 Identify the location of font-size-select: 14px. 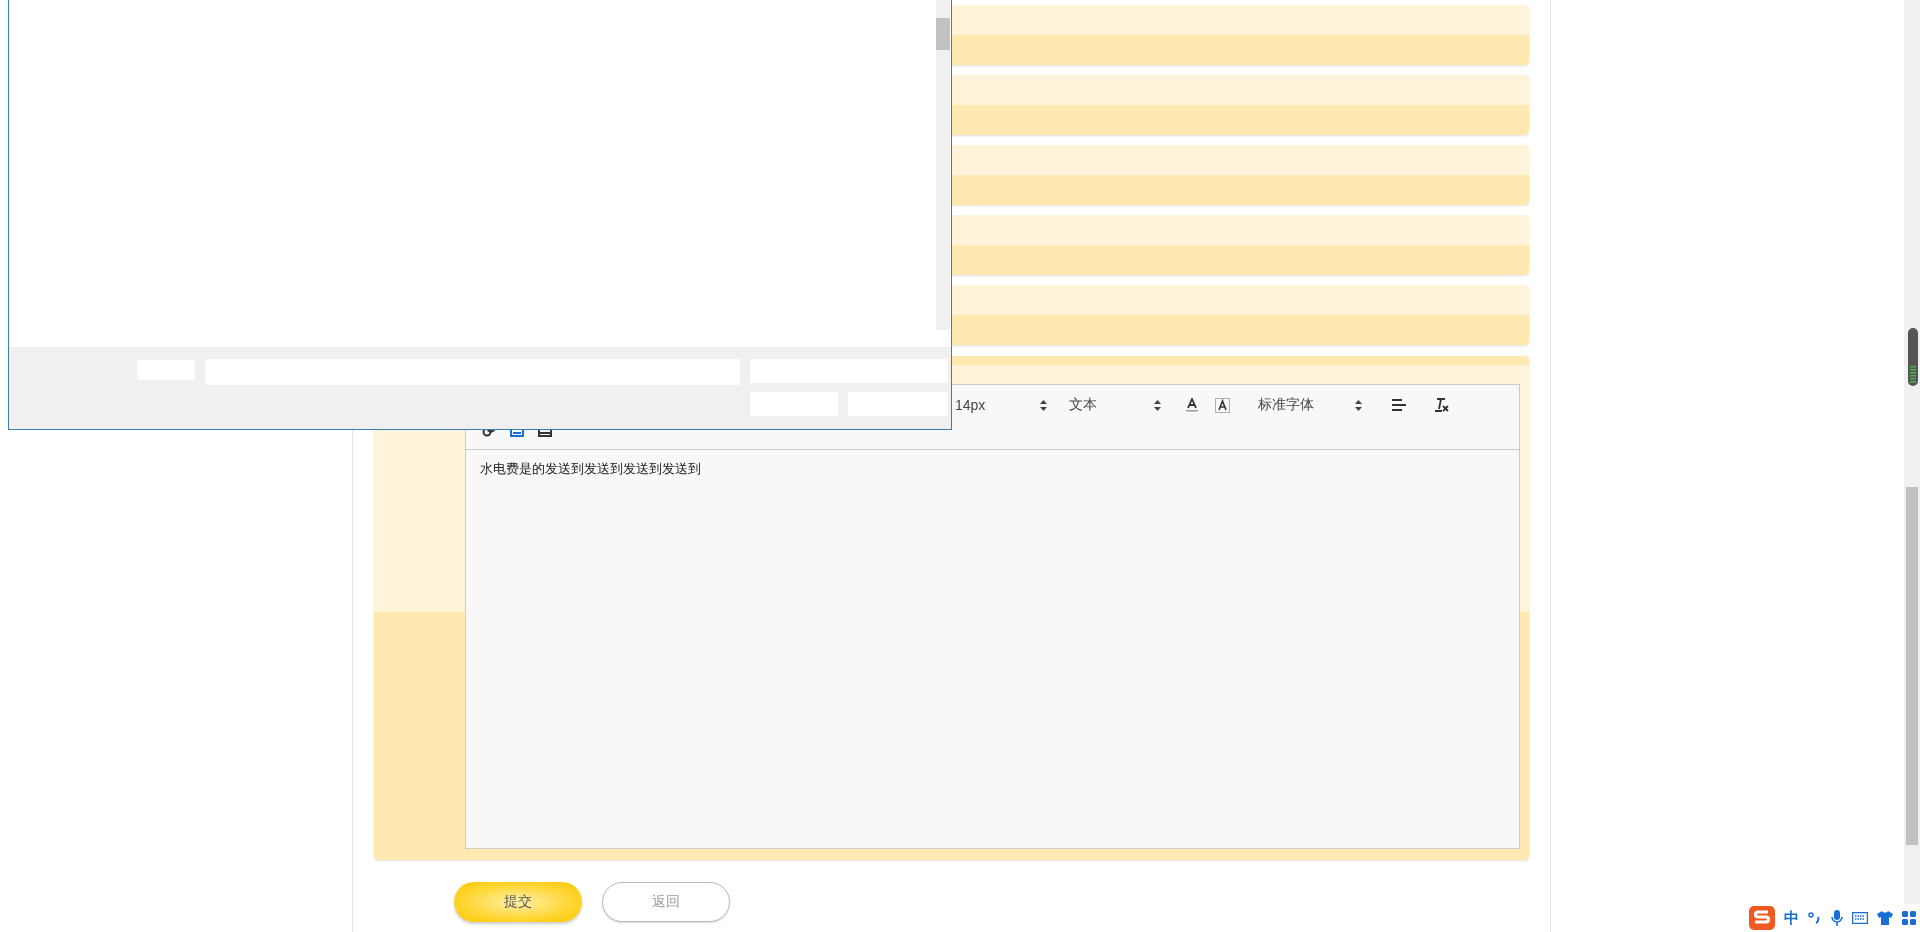
(1001, 405).